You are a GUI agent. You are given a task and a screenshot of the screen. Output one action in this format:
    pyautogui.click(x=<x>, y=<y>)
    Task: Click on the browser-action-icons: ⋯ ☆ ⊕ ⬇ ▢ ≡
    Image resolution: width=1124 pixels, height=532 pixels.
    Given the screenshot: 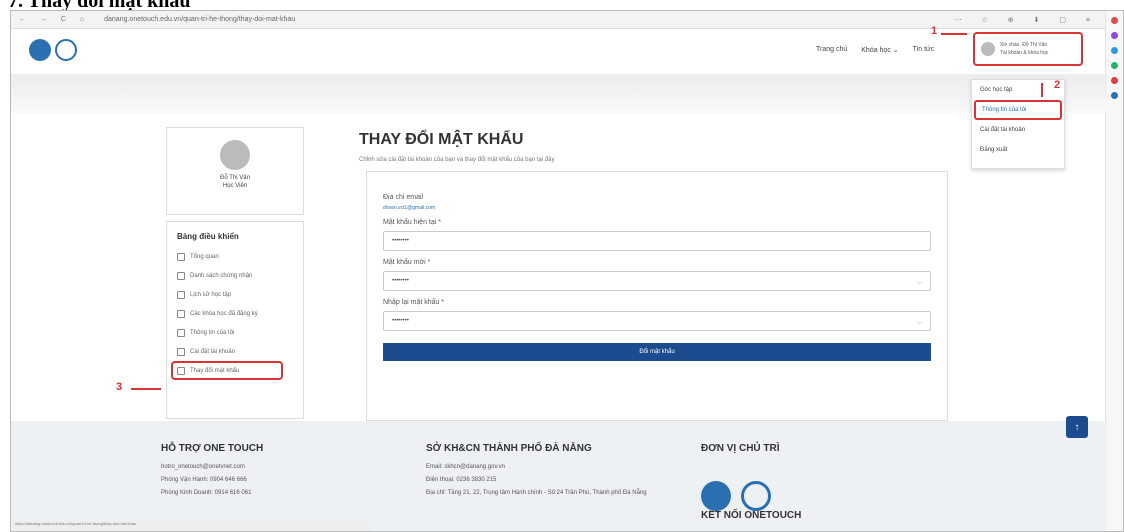 What is the action you would take?
    pyautogui.click(x=1027, y=20)
    